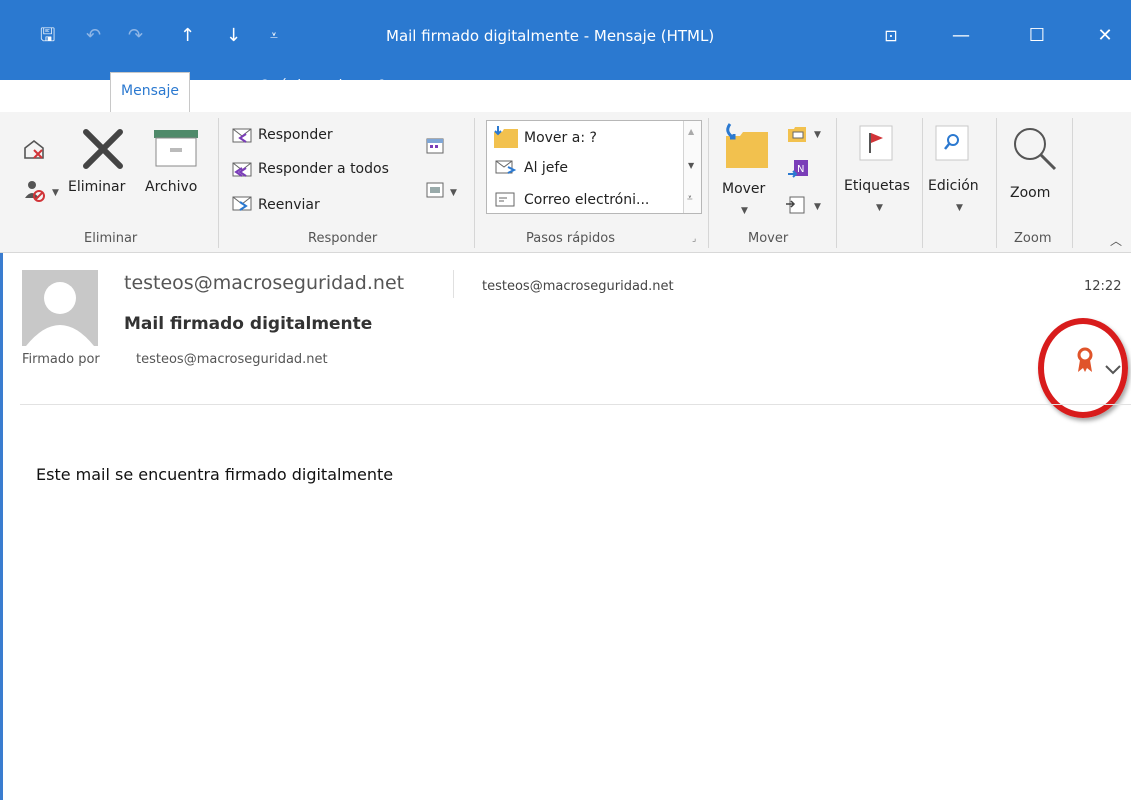 The image size is (1131, 800). What do you see at coordinates (817, 135) in the screenshot?
I see `rules-dropdown-icon: ▼` at bounding box center [817, 135].